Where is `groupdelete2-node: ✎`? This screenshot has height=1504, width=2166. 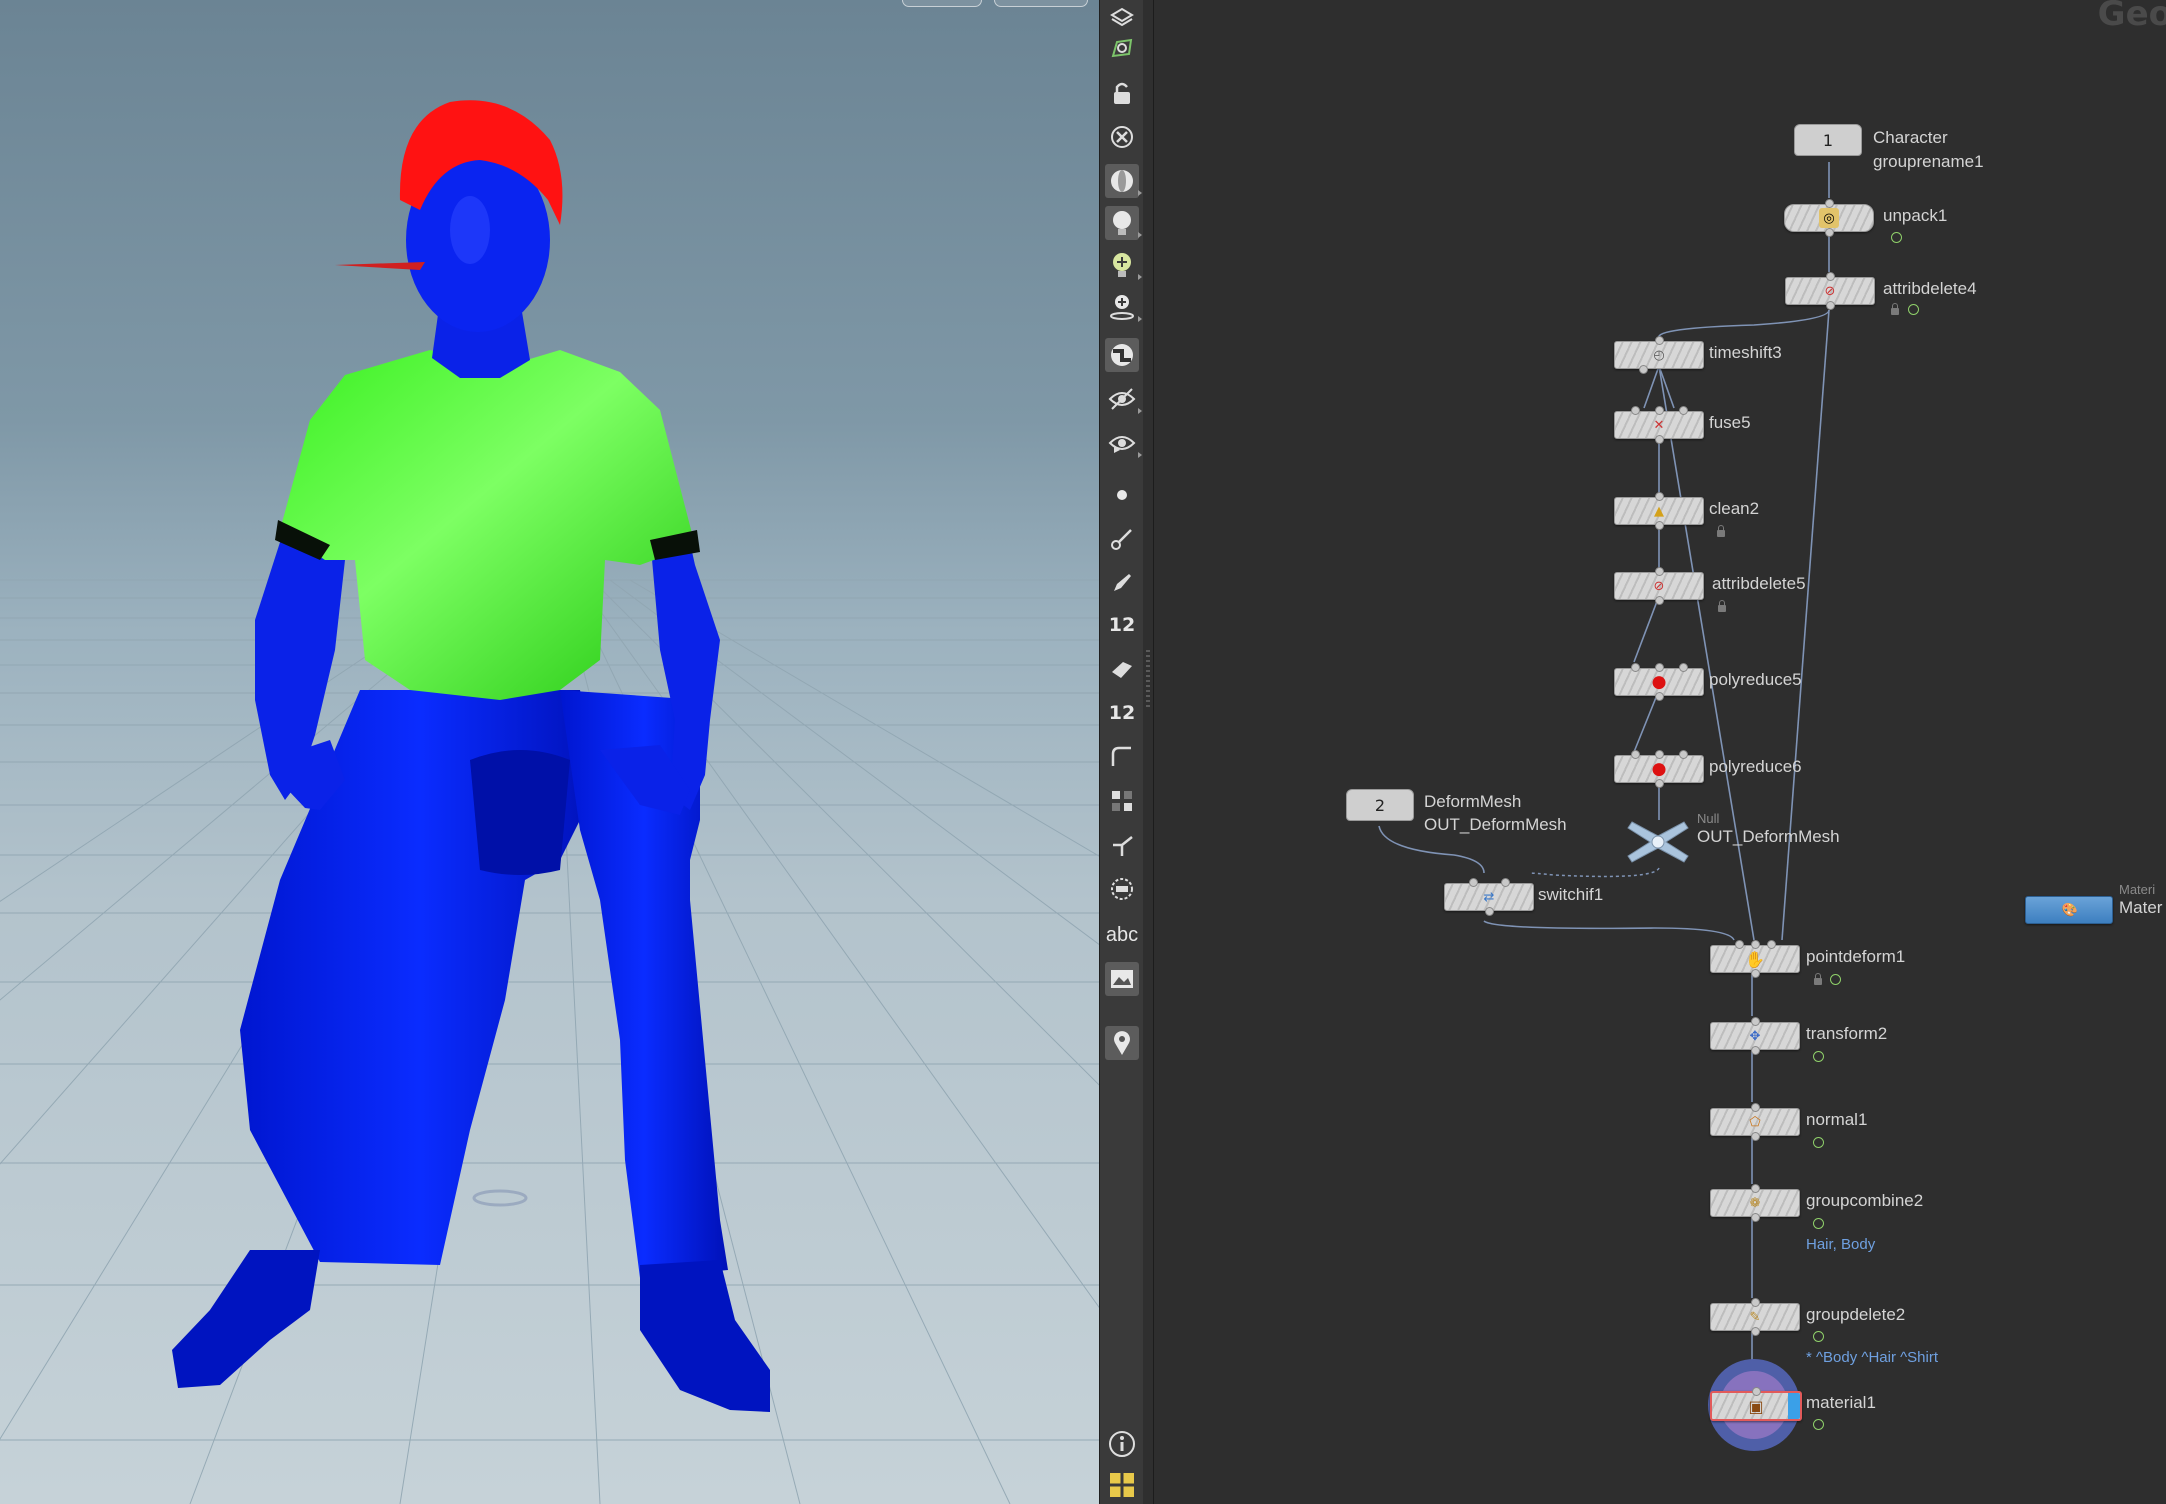 groupdelete2-node: ✎ is located at coordinates (1755, 1317).